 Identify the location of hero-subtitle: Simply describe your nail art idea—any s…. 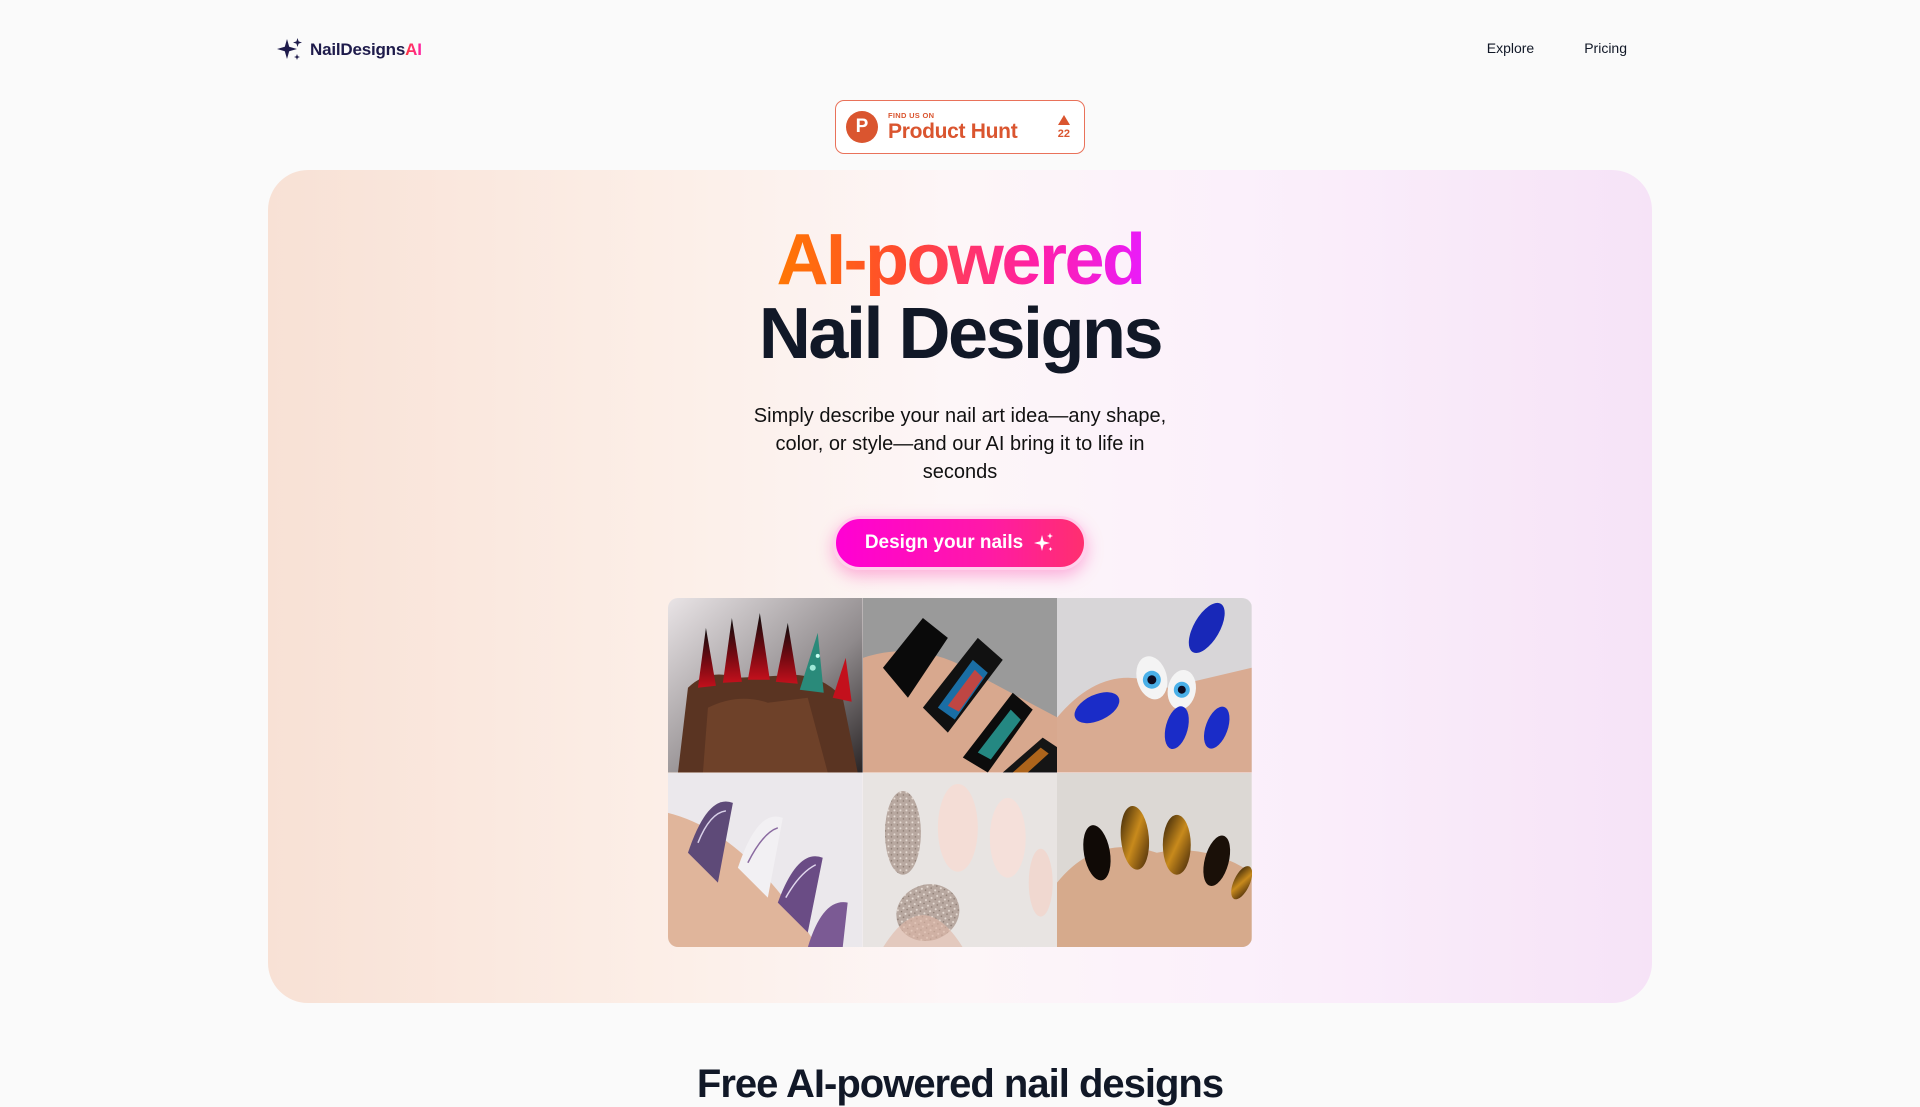
(960, 444).